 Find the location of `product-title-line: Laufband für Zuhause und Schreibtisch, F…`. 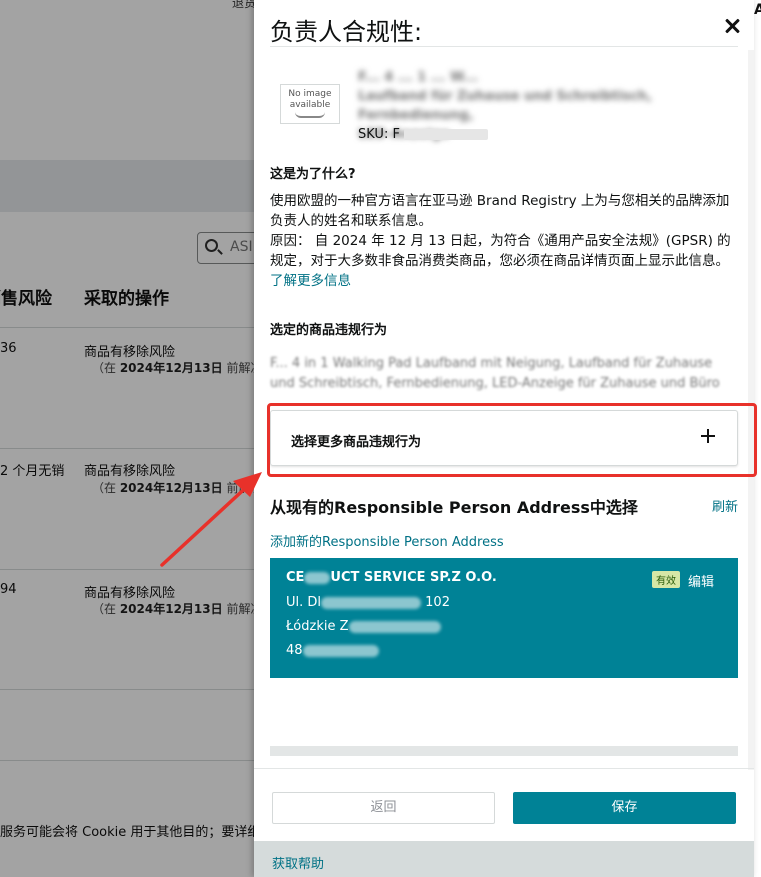

product-title-line: Laufband für Zuhause und Schreibtisch, F… is located at coordinates (505, 106).